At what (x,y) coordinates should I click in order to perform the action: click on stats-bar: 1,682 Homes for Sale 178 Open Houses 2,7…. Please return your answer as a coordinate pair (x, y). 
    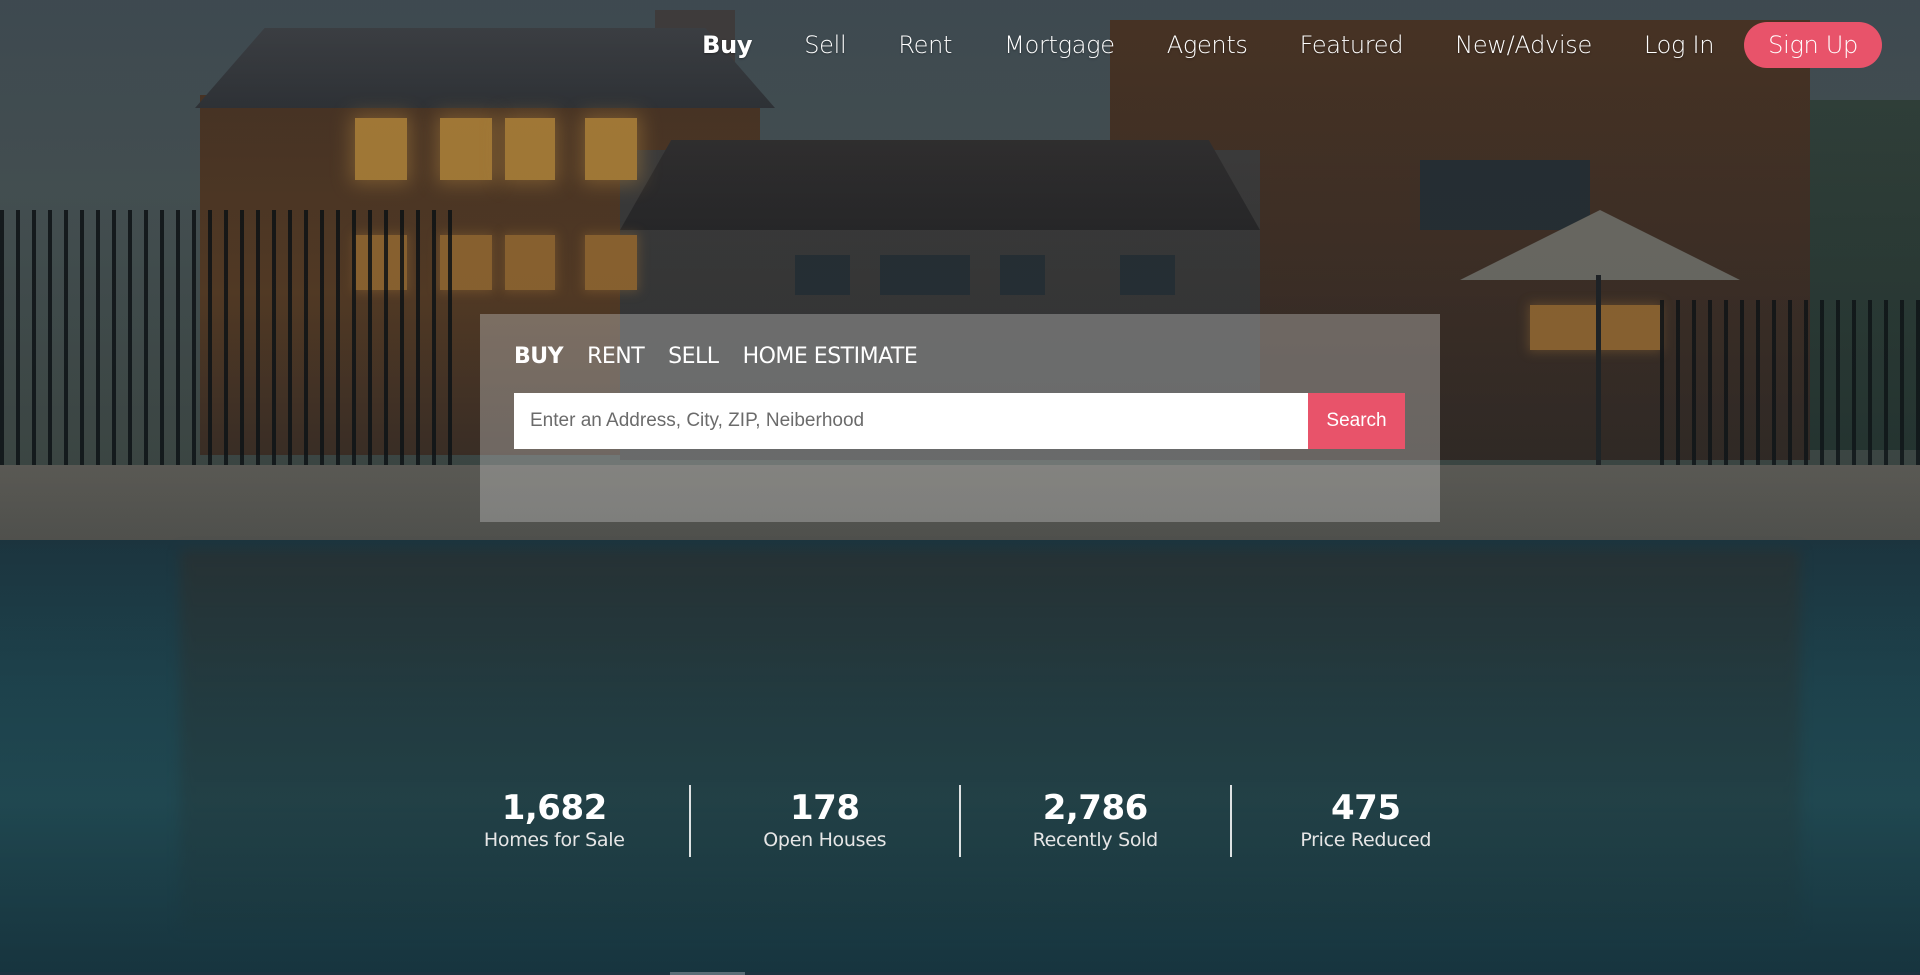
    Looking at the image, I should click on (960, 821).